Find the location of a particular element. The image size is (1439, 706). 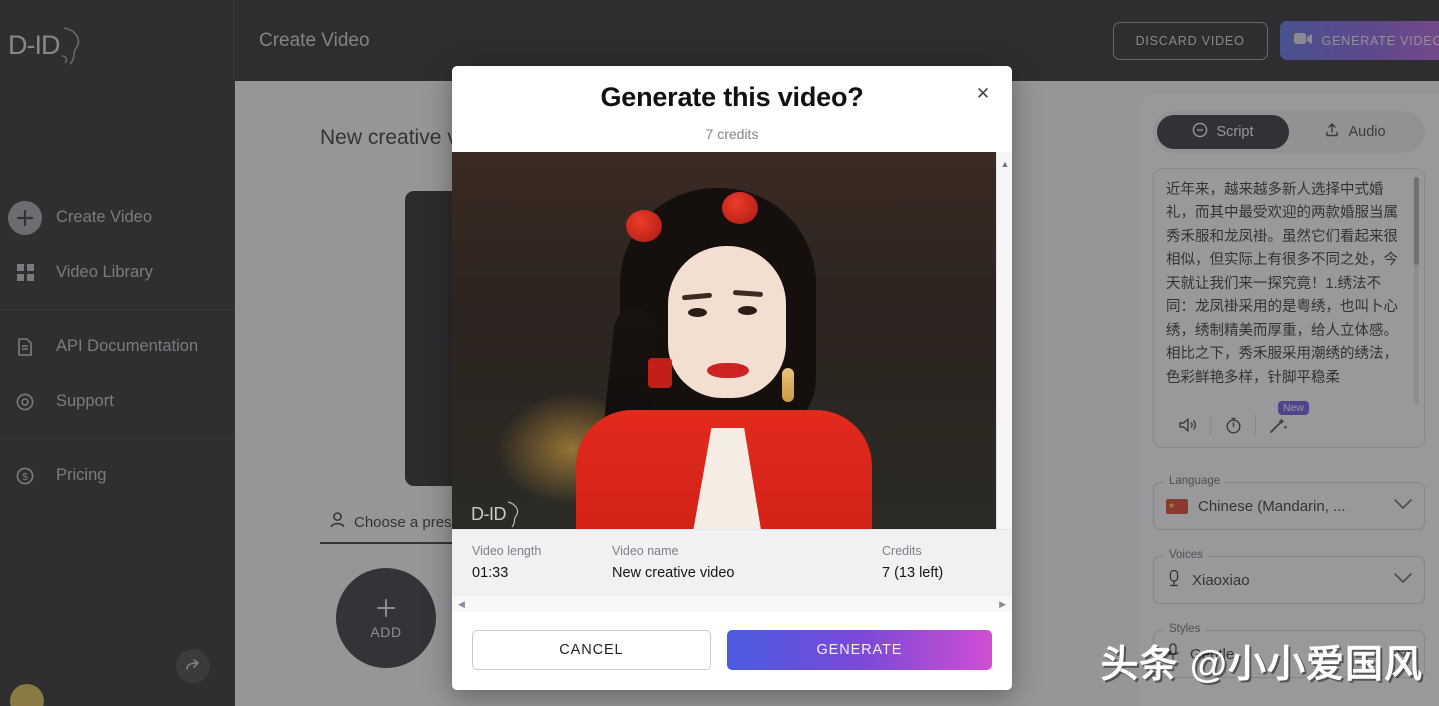

eye-left is located at coordinates (697, 312).